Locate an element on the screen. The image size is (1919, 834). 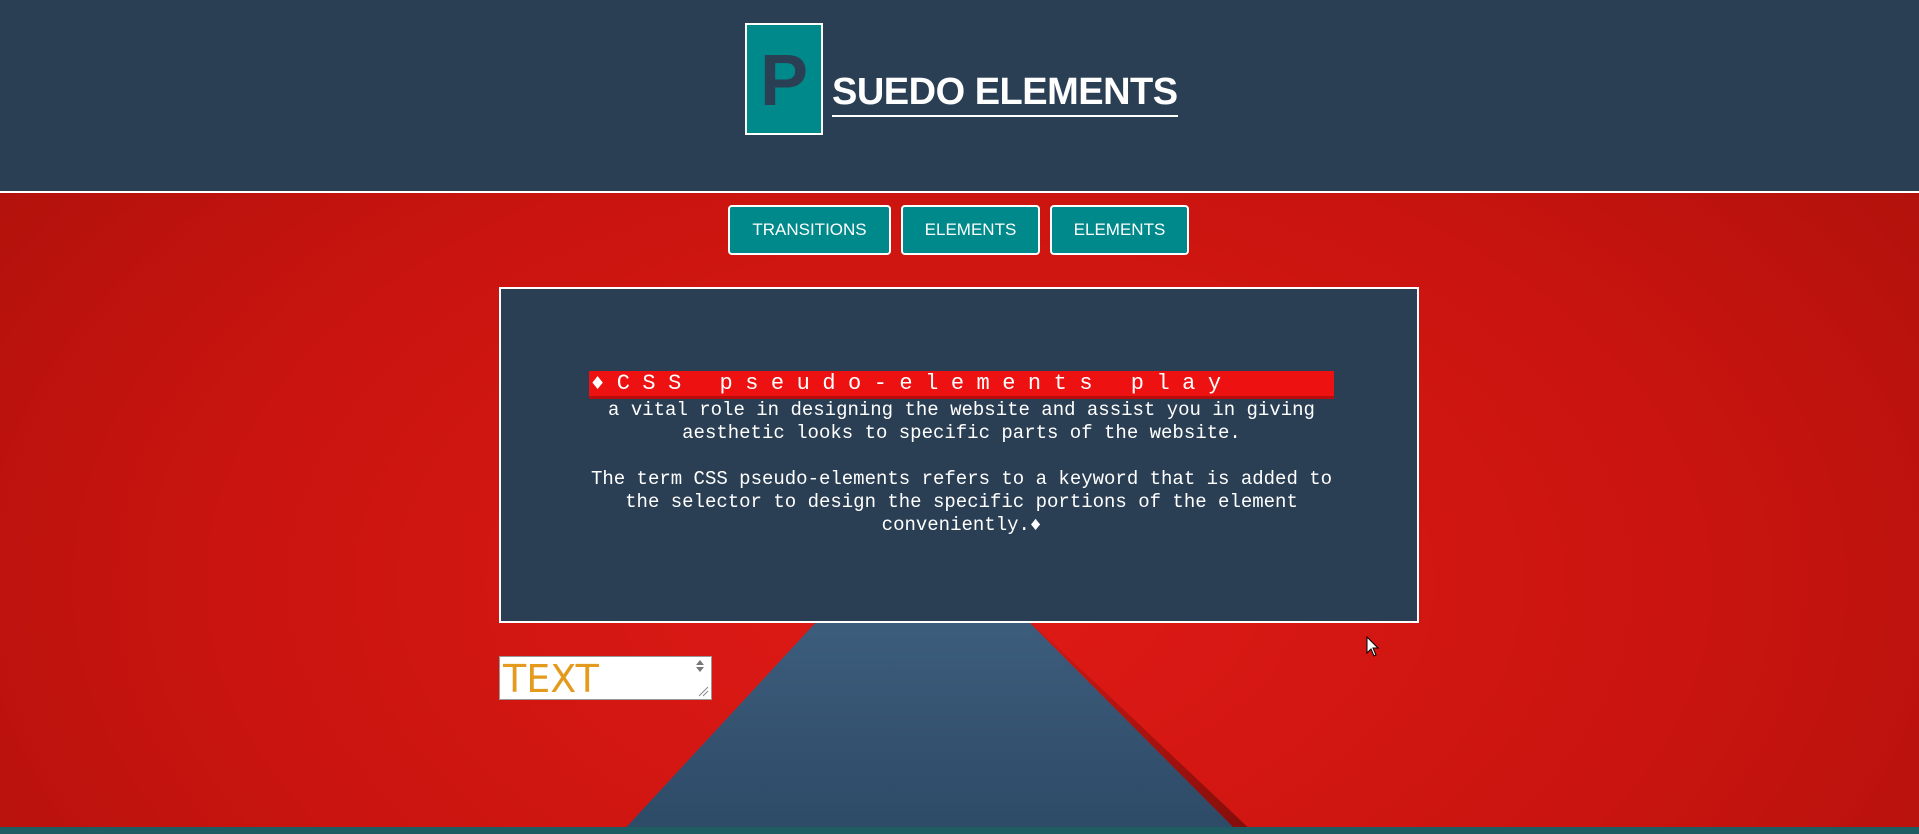
footer-strip is located at coordinates (959, 830).